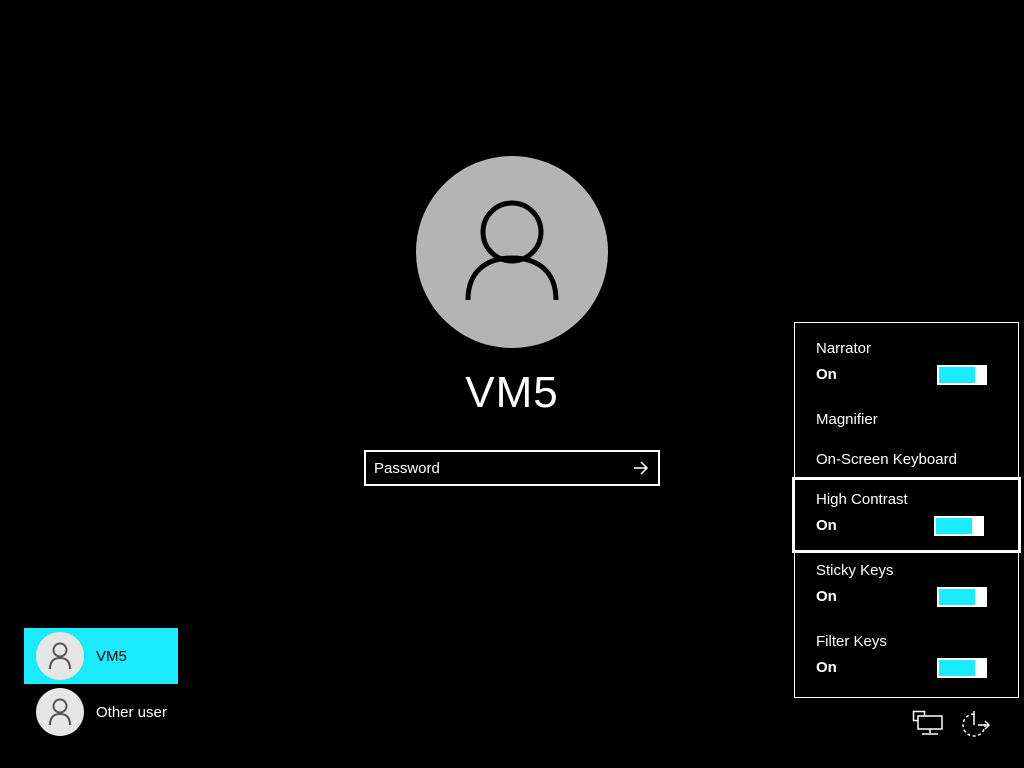 The height and width of the screenshot is (768, 1024). I want to click on power-icon, so click(975, 723).